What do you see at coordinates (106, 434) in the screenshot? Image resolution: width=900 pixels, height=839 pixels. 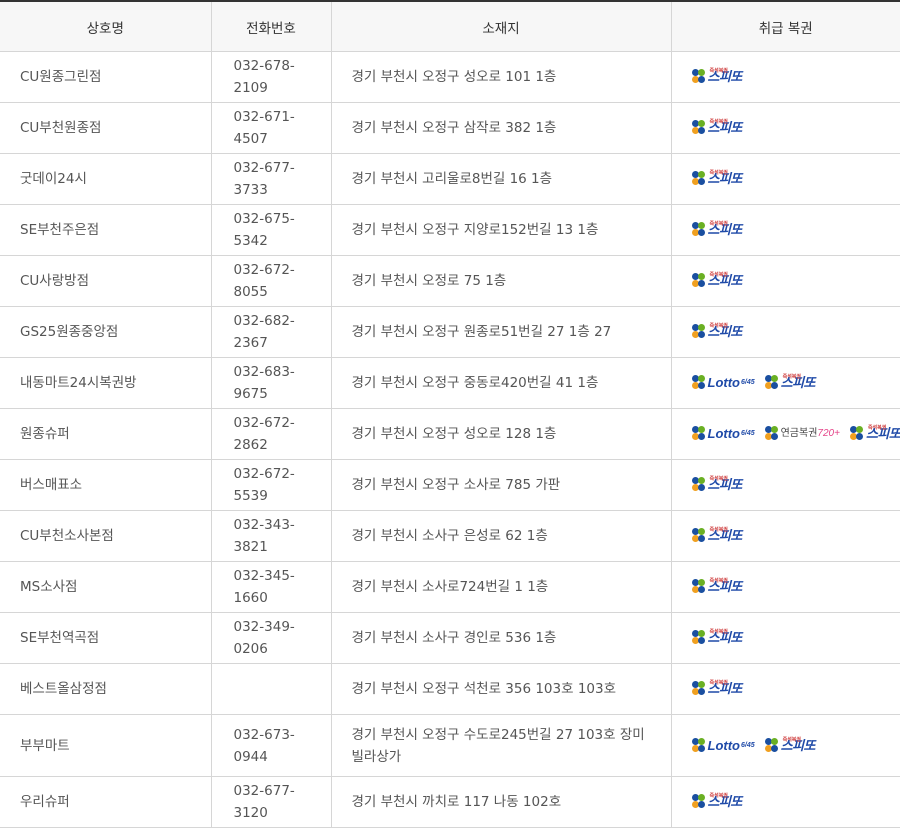 I see `store-name: 원종슈퍼` at bounding box center [106, 434].